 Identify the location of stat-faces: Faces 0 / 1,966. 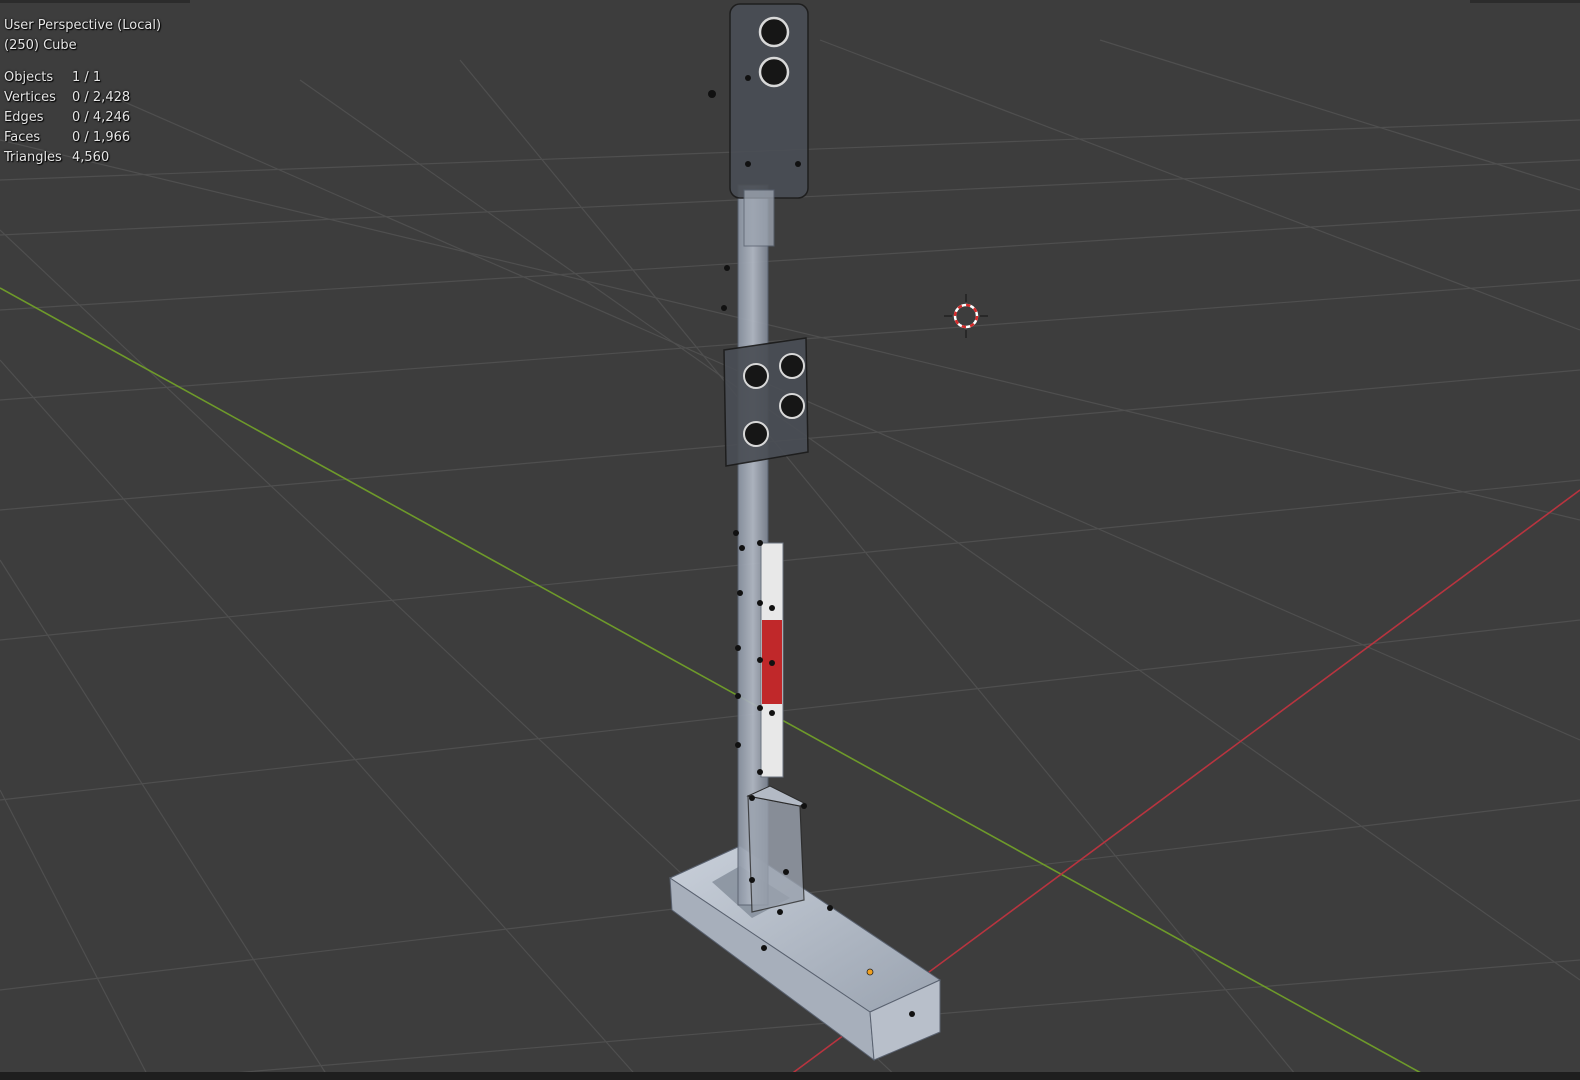
(82, 138).